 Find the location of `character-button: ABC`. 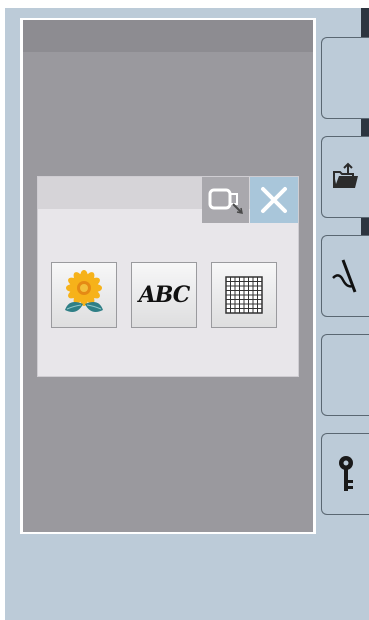

character-button: ABC is located at coordinates (164, 295).